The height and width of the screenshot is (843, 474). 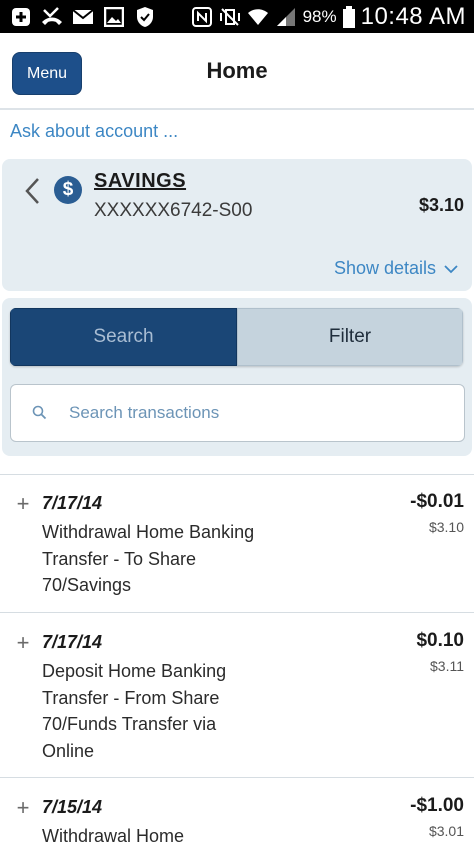 I want to click on system-icons: 98% 10:48 AM, so click(x=332, y=17).